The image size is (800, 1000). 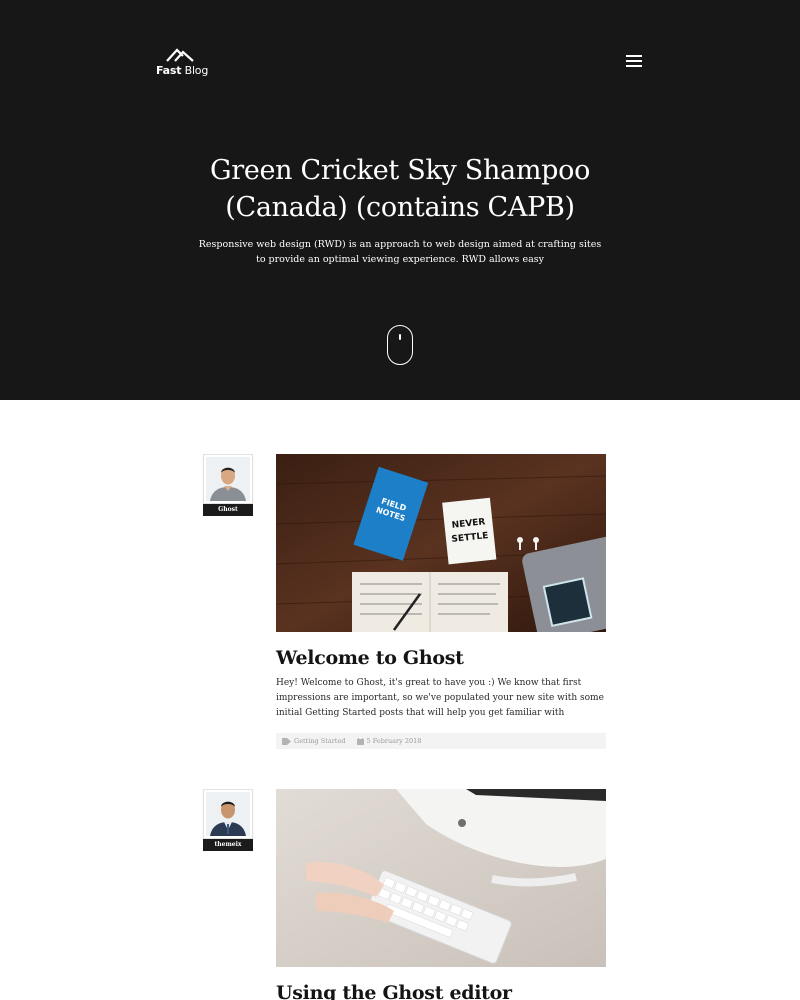 I want to click on post-date: 5 February 2018, so click(x=389, y=741).